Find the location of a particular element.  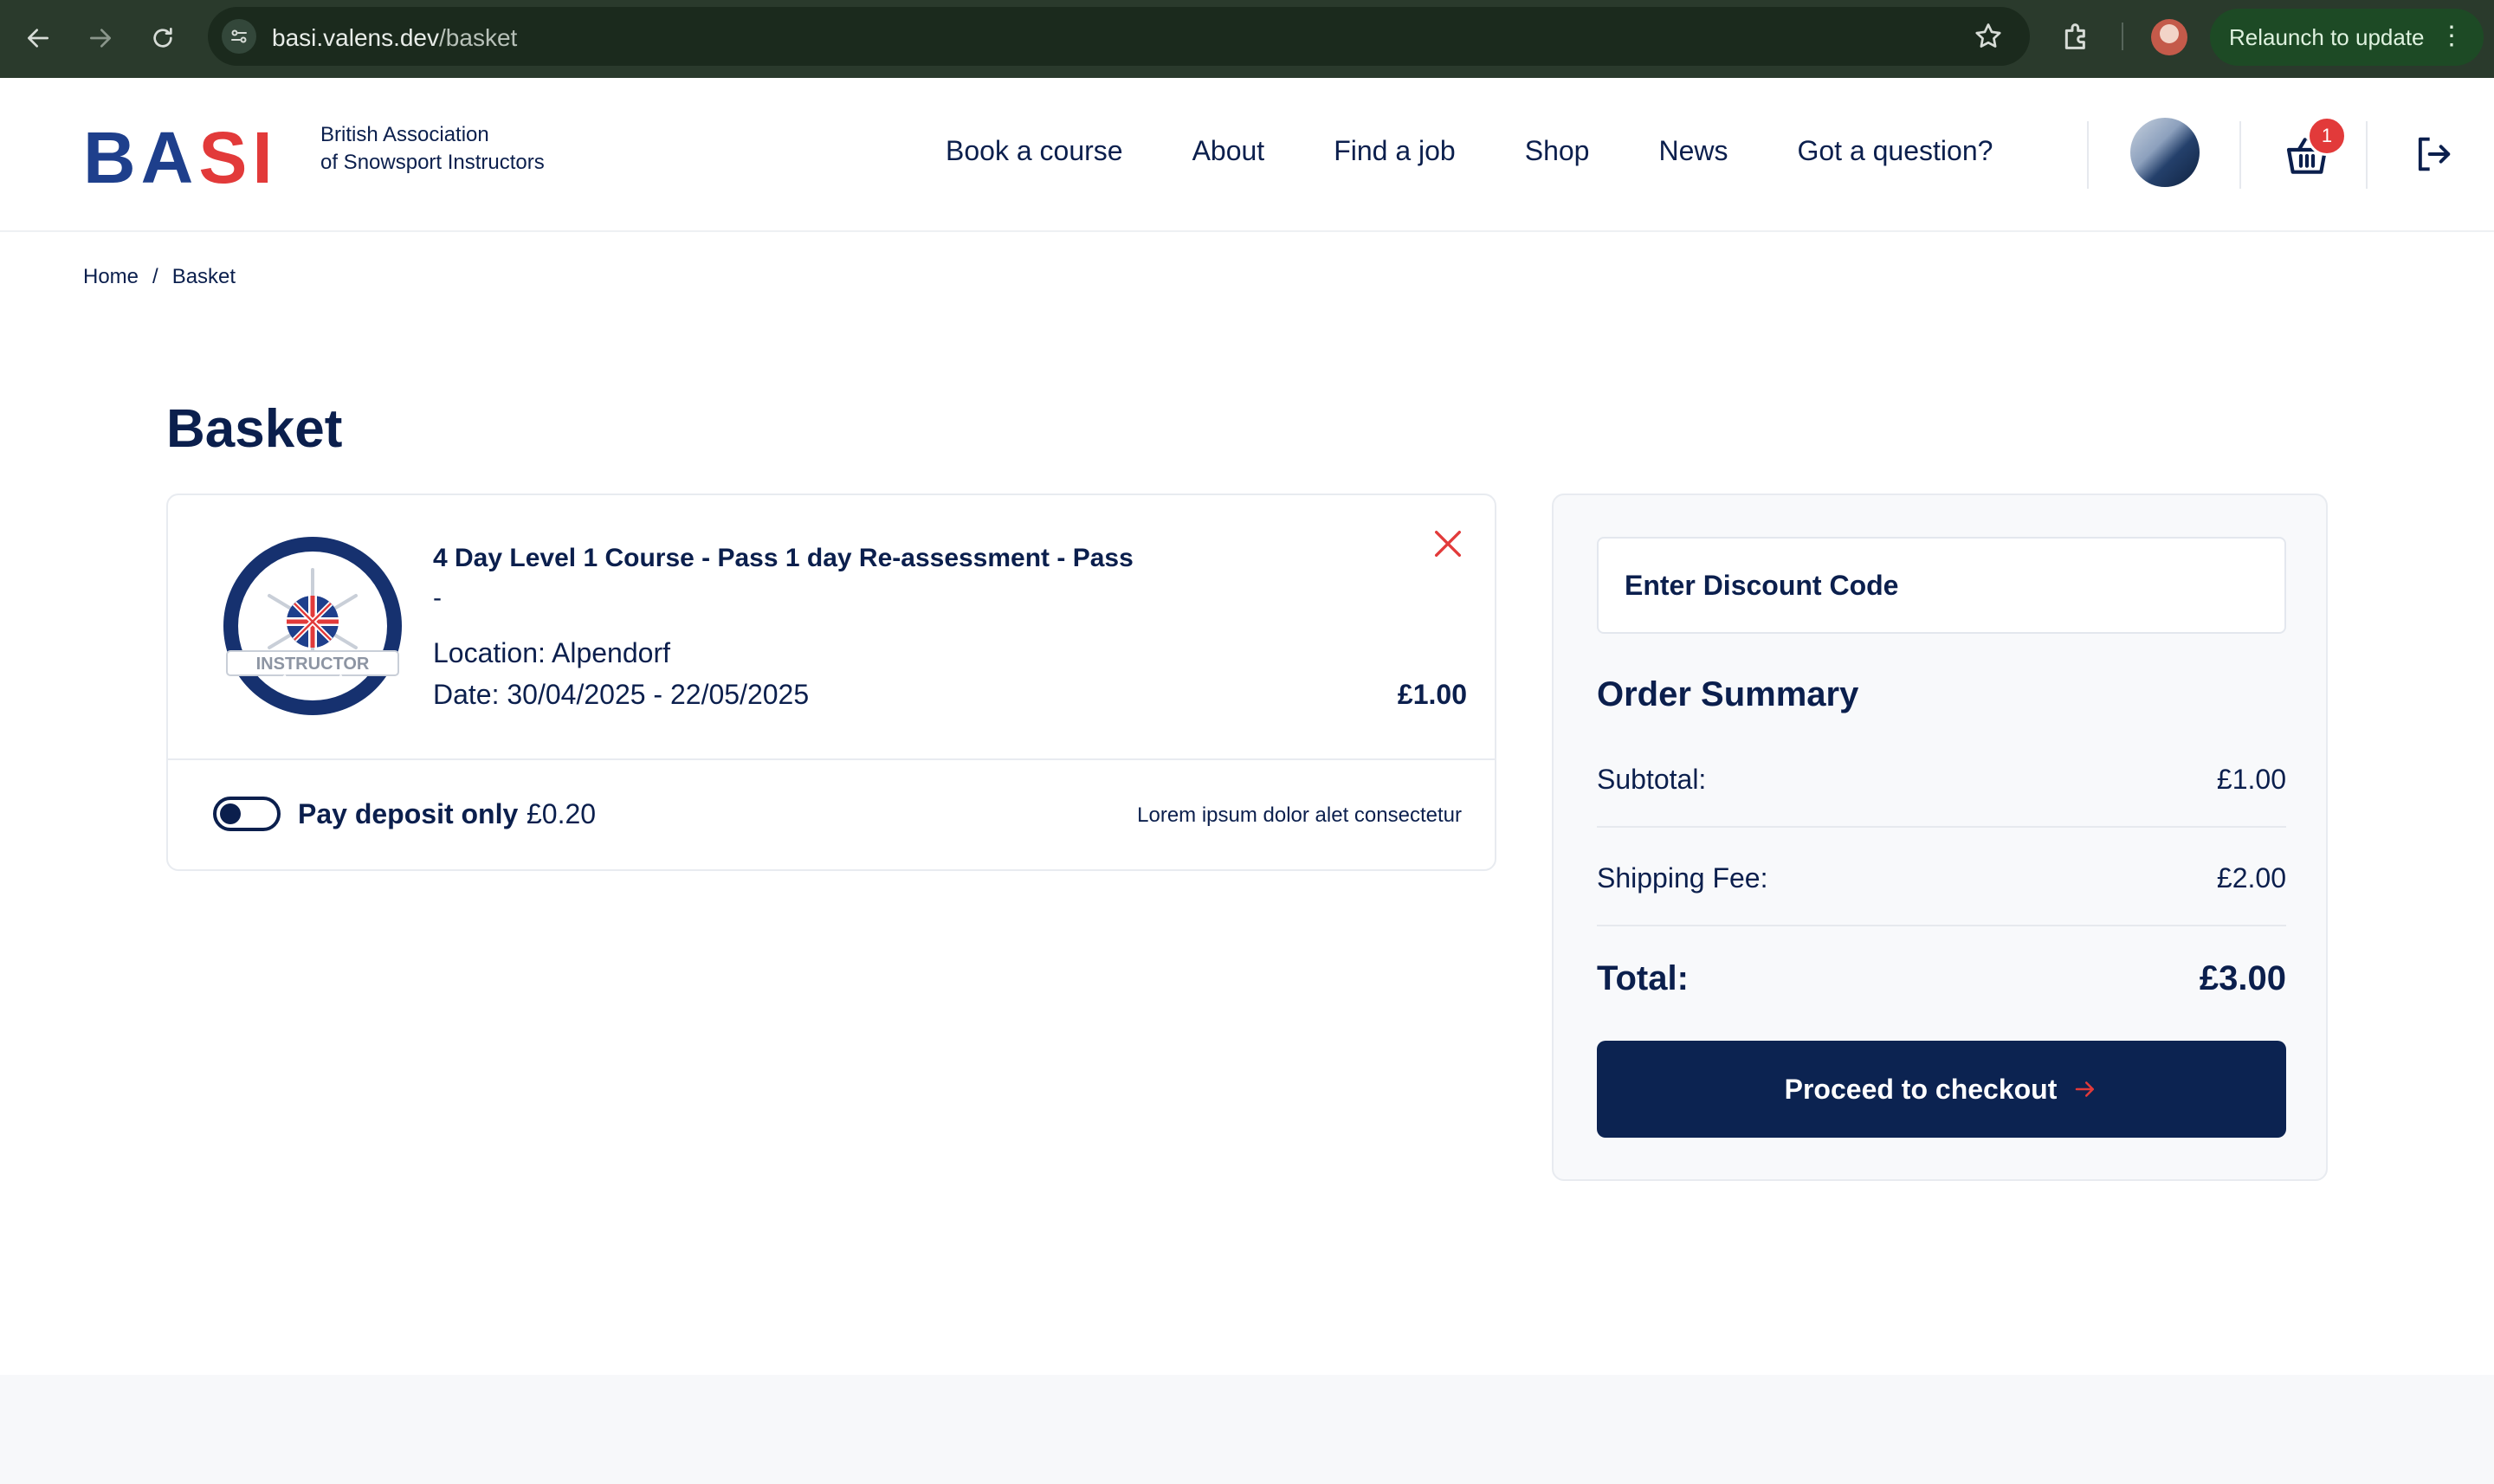

logo-line-1: British Association is located at coordinates (405, 134).